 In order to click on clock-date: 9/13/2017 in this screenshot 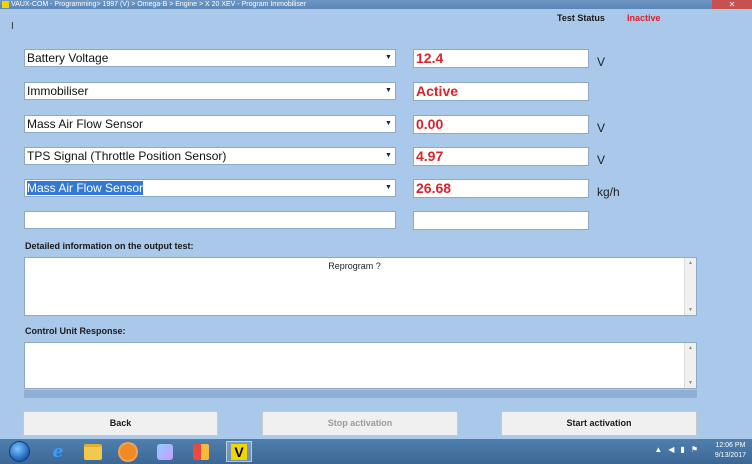, I will do `click(730, 455)`.